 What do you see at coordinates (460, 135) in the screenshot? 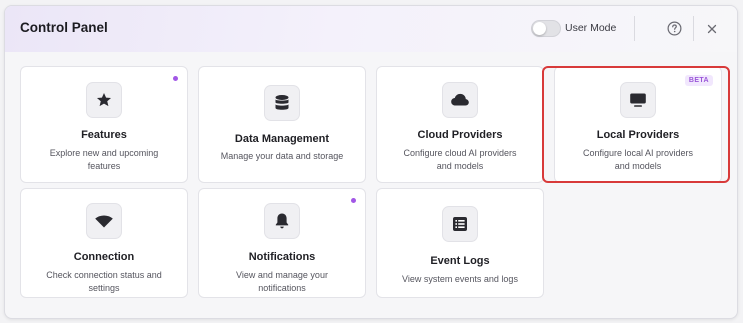
I see `card-title: Cloud Providers` at bounding box center [460, 135].